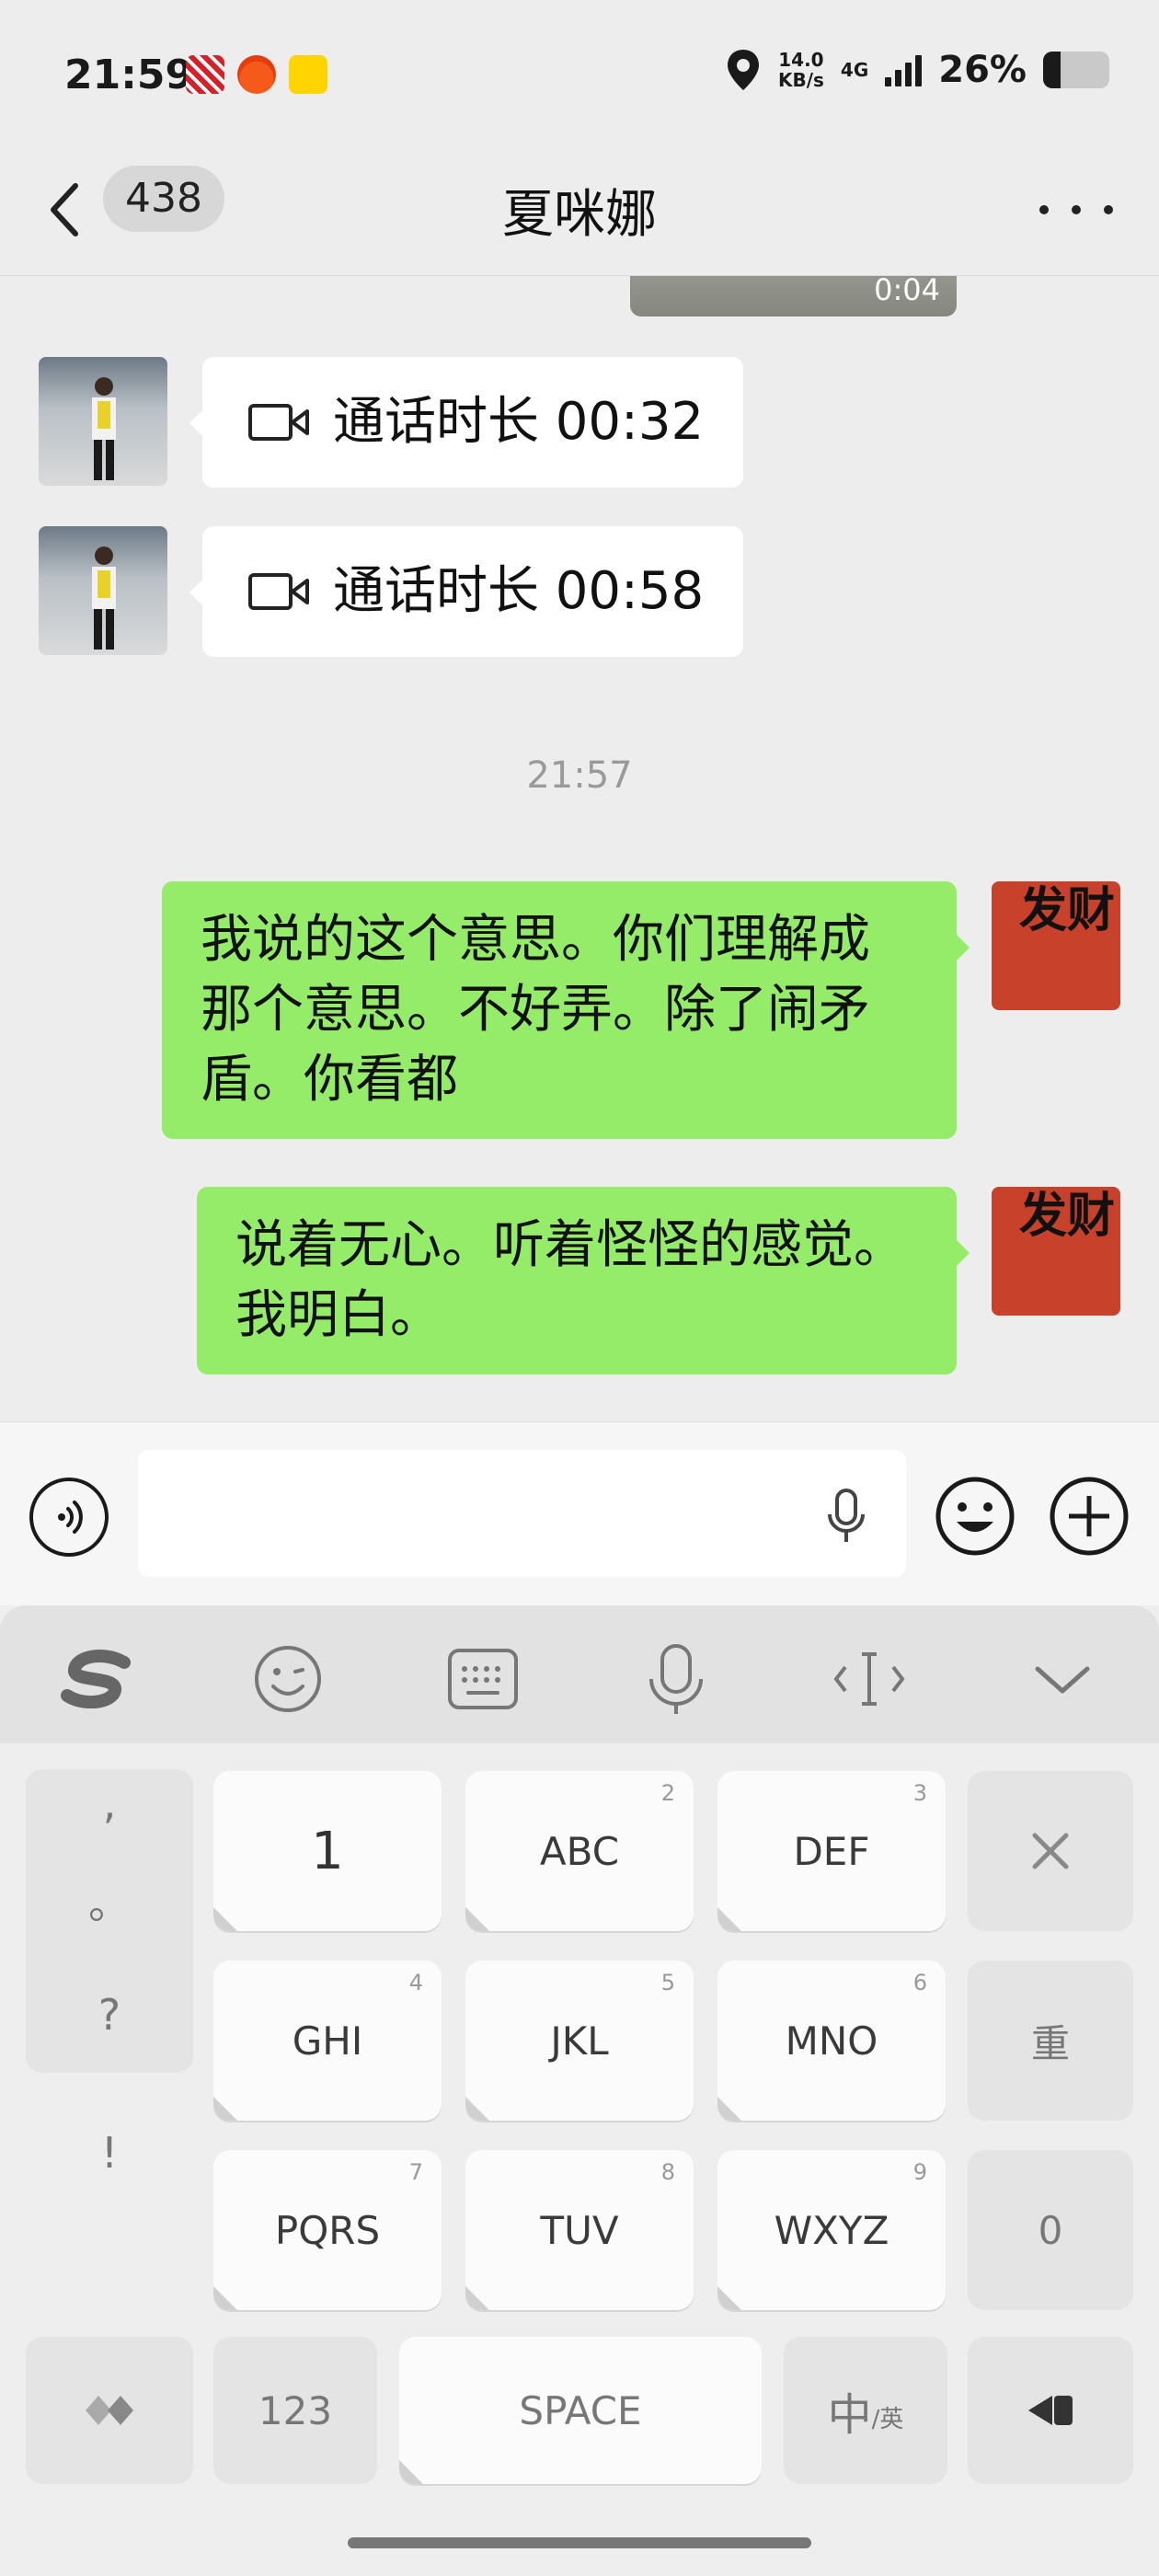  What do you see at coordinates (415, 1982) in the screenshot?
I see `key-number: 4` at bounding box center [415, 1982].